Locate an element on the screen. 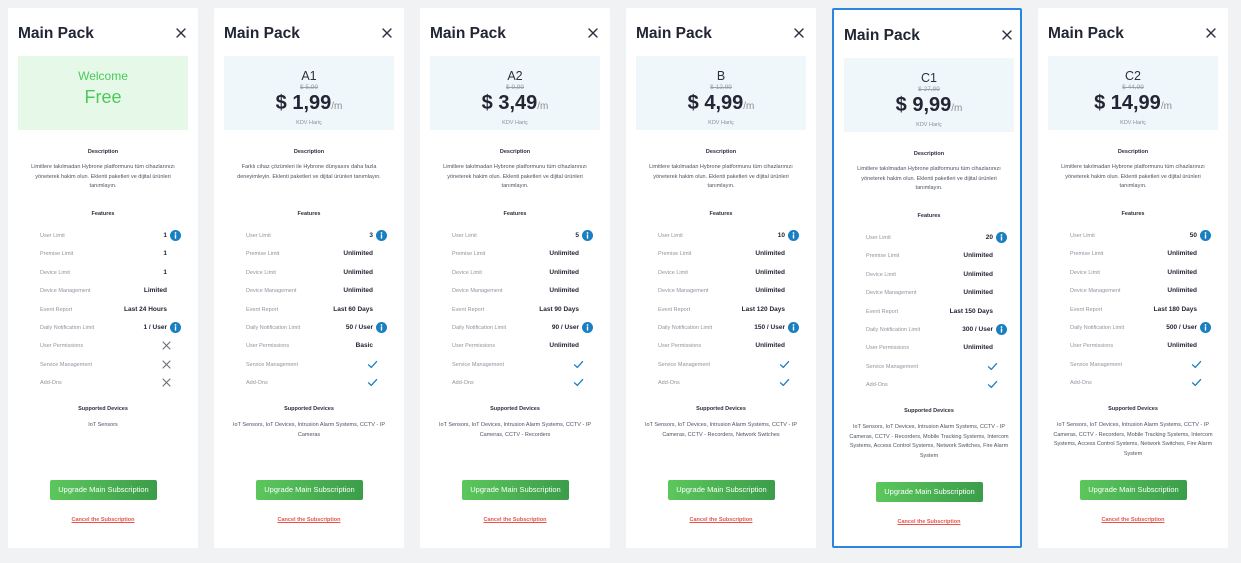 Image resolution: width=1241 pixels, height=563 pixels. feature-row: User Limit 5 is located at coordinates (523, 239).